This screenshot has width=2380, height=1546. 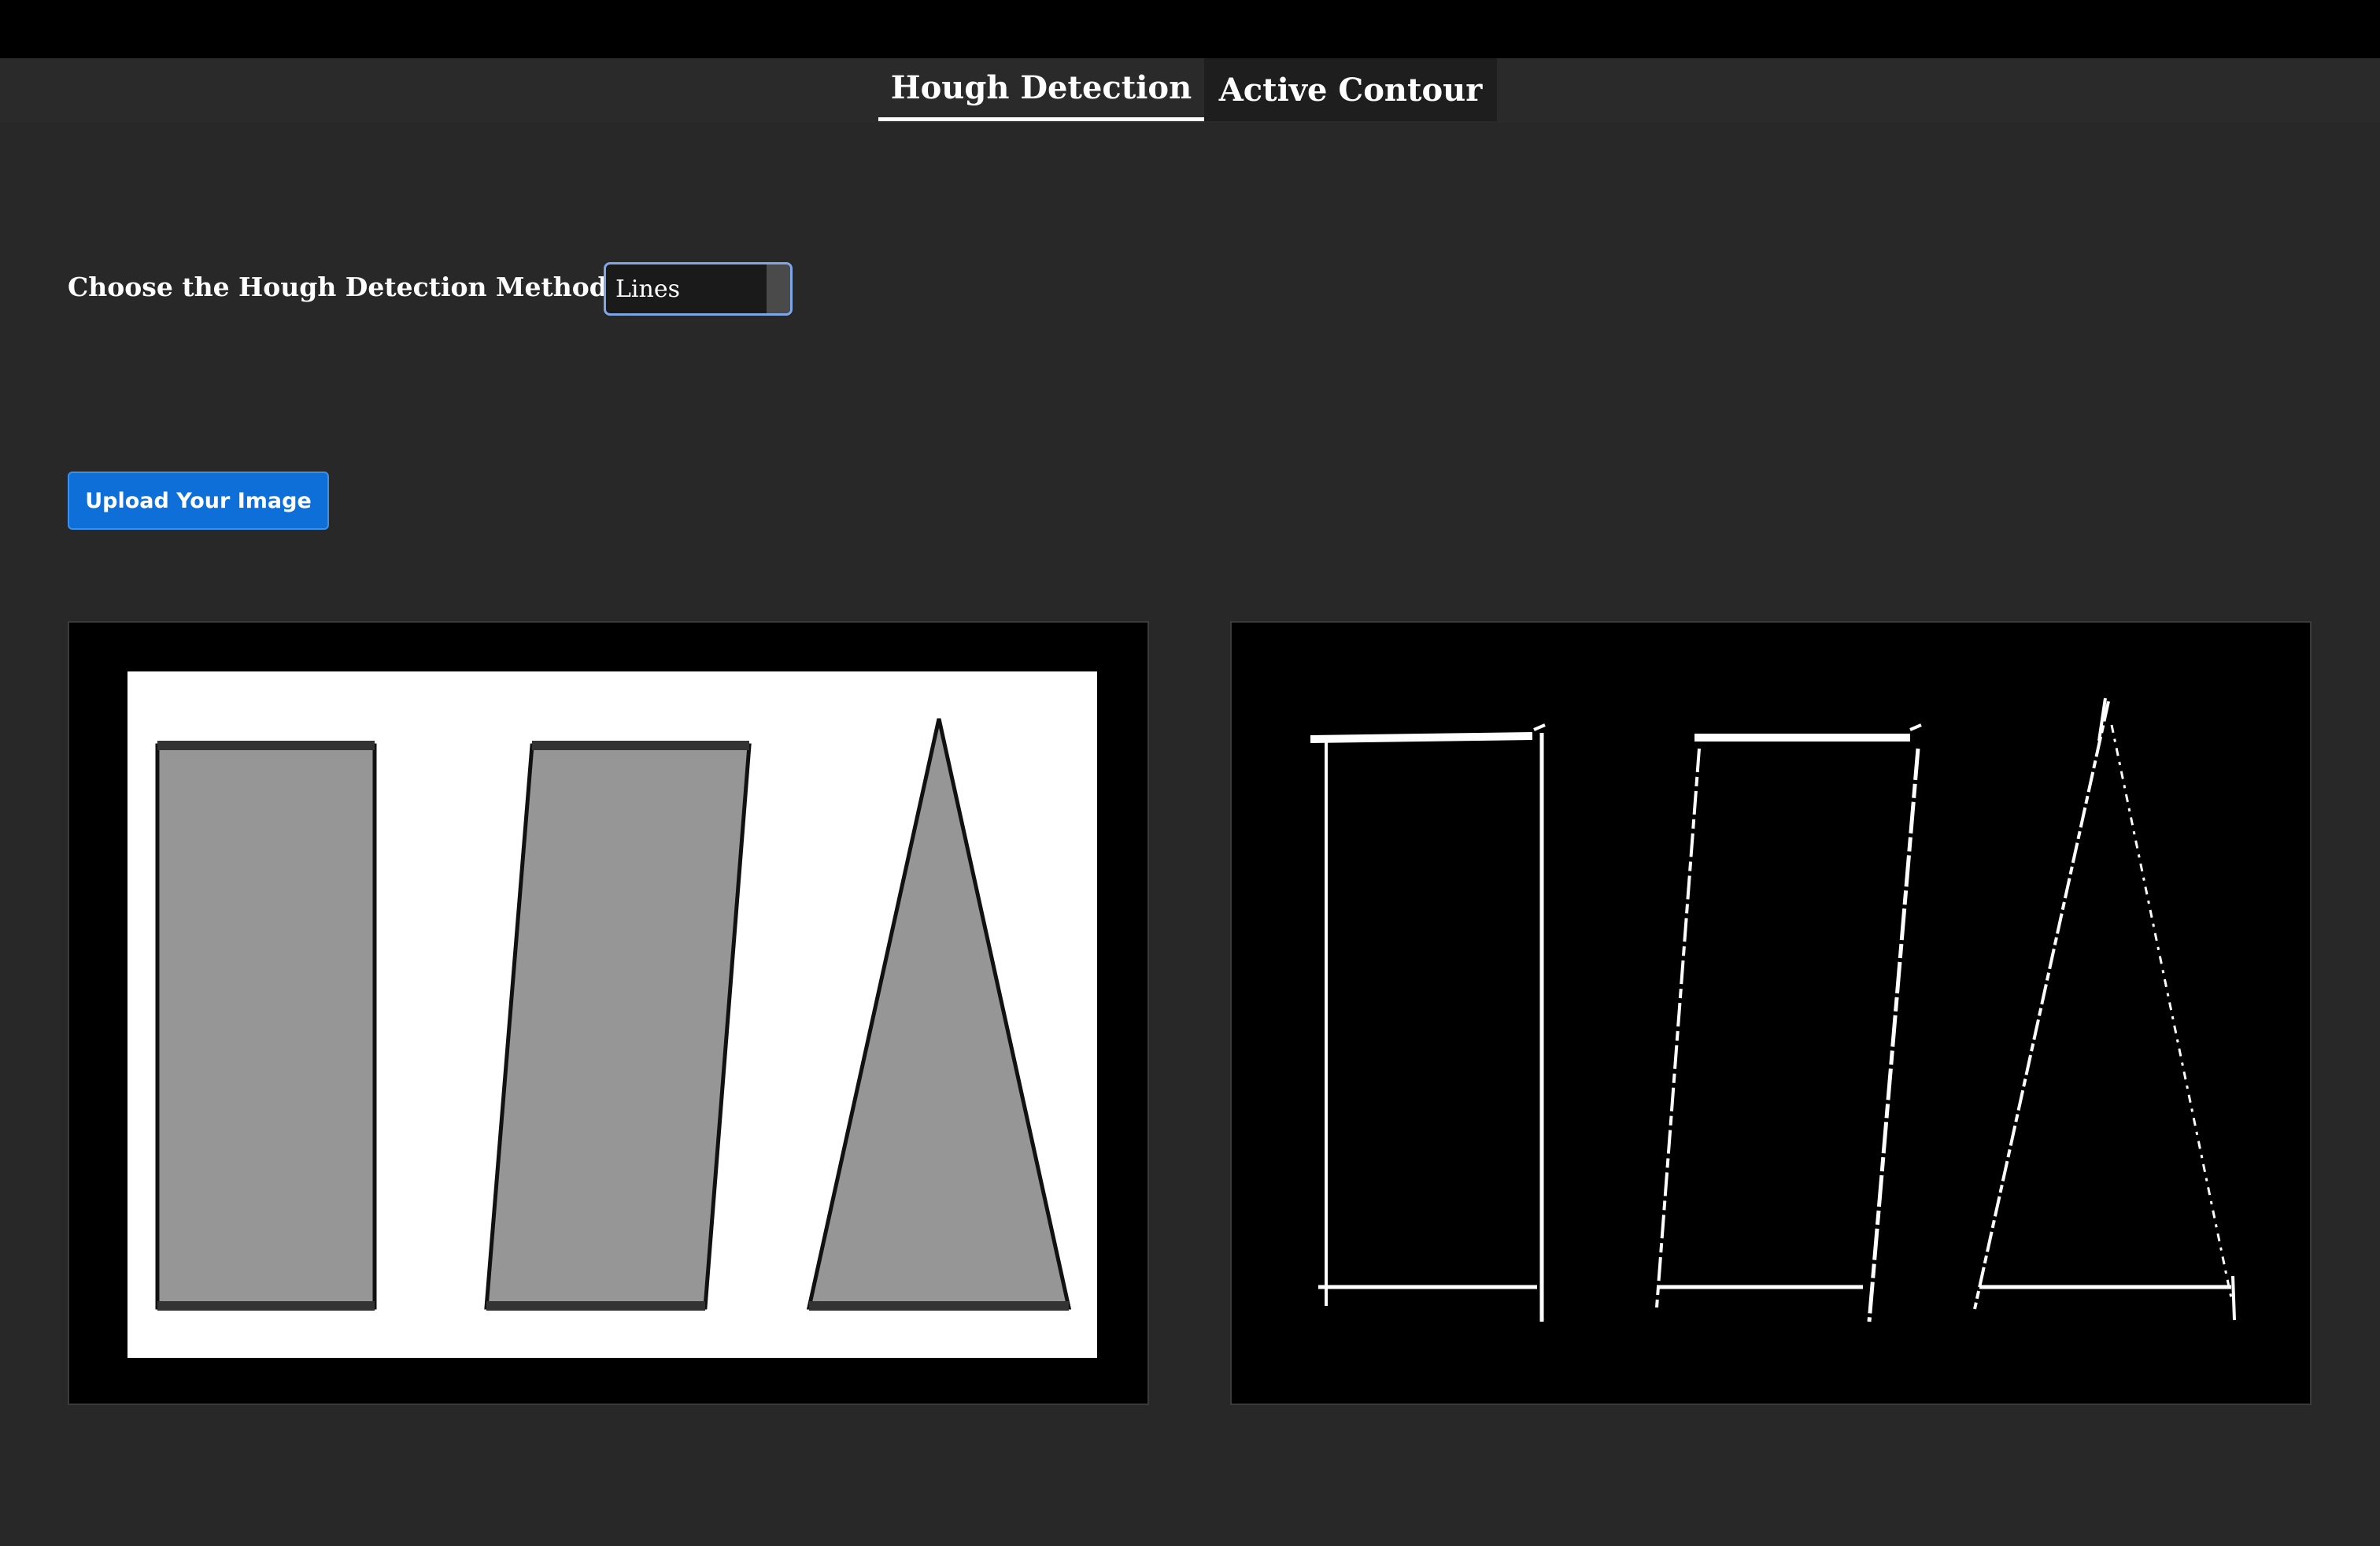 What do you see at coordinates (698, 289) in the screenshot?
I see `method-select: Lines` at bounding box center [698, 289].